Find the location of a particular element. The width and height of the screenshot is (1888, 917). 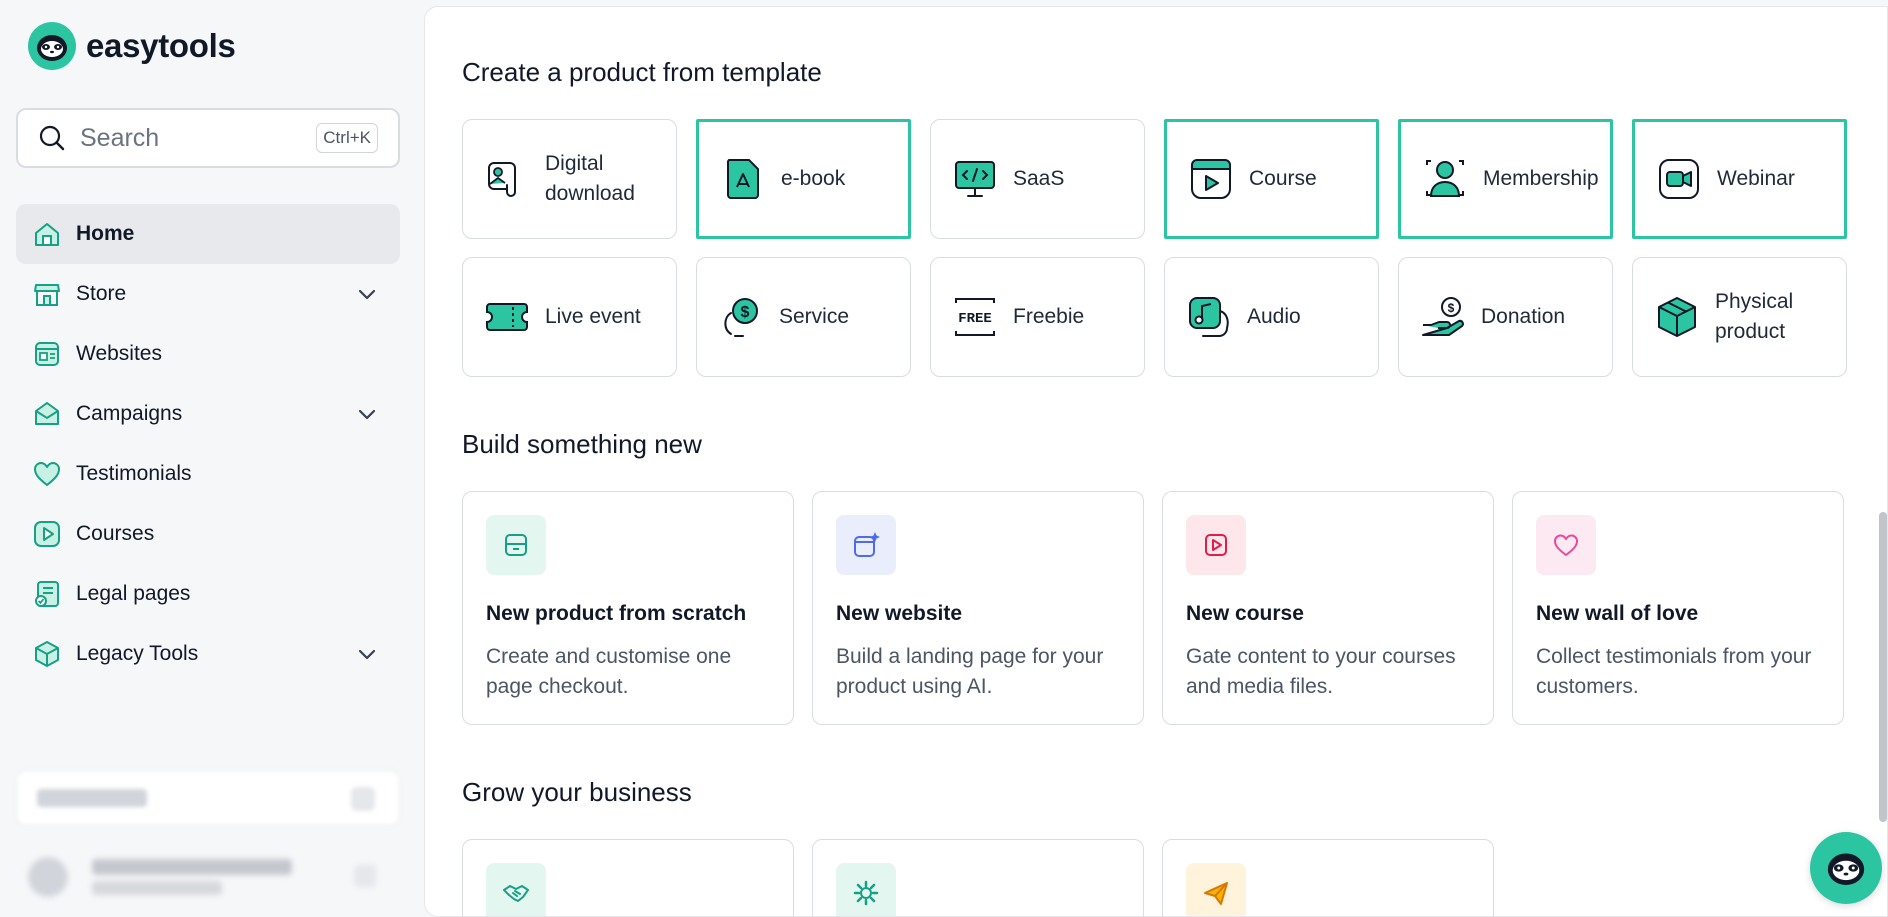

template-ebook: e-book is located at coordinates (803, 179).